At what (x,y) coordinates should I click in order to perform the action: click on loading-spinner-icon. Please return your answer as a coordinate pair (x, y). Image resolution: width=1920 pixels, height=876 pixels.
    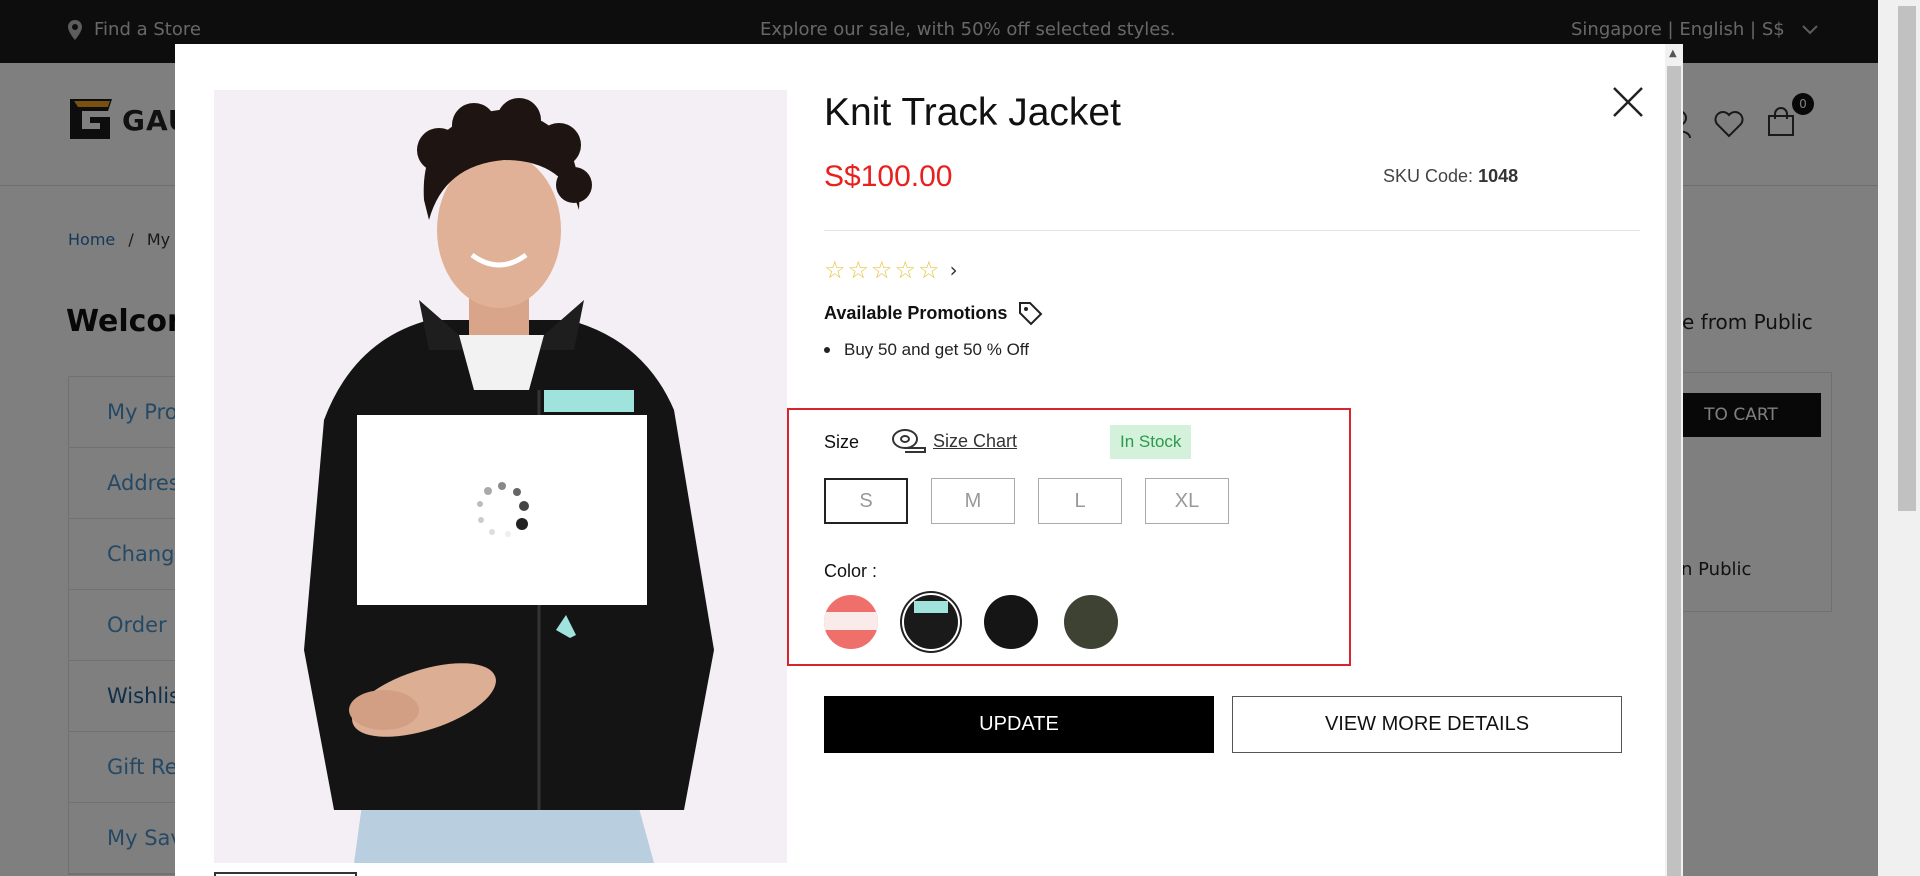
    Looking at the image, I should click on (503, 509).